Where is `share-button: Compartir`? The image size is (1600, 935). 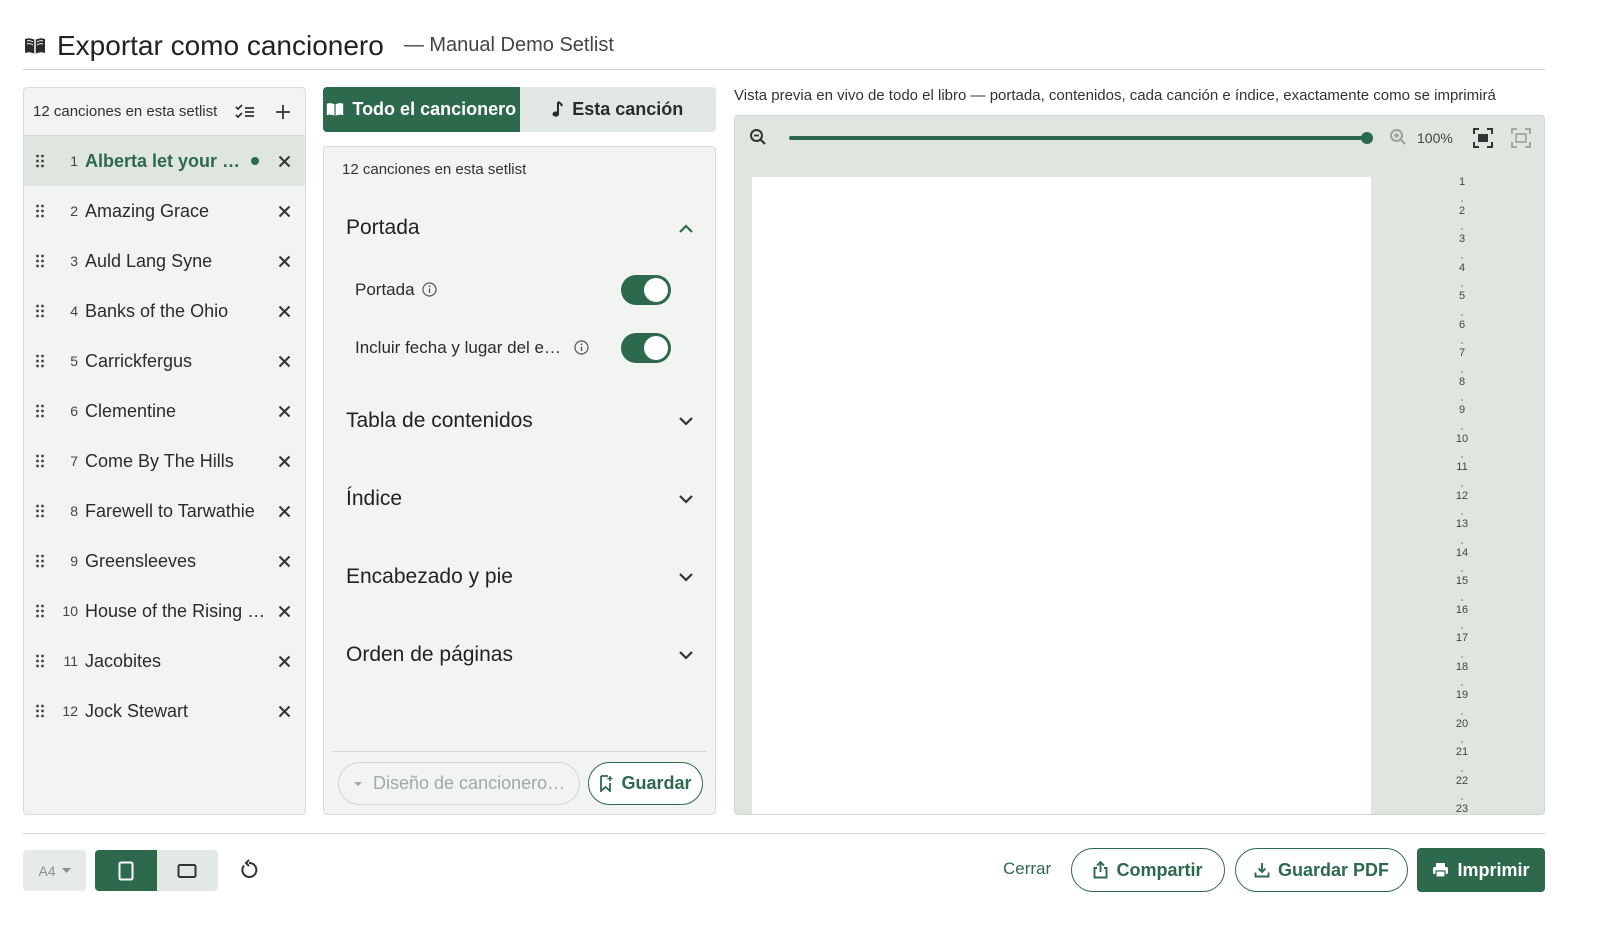
share-button: Compartir is located at coordinates (1148, 870).